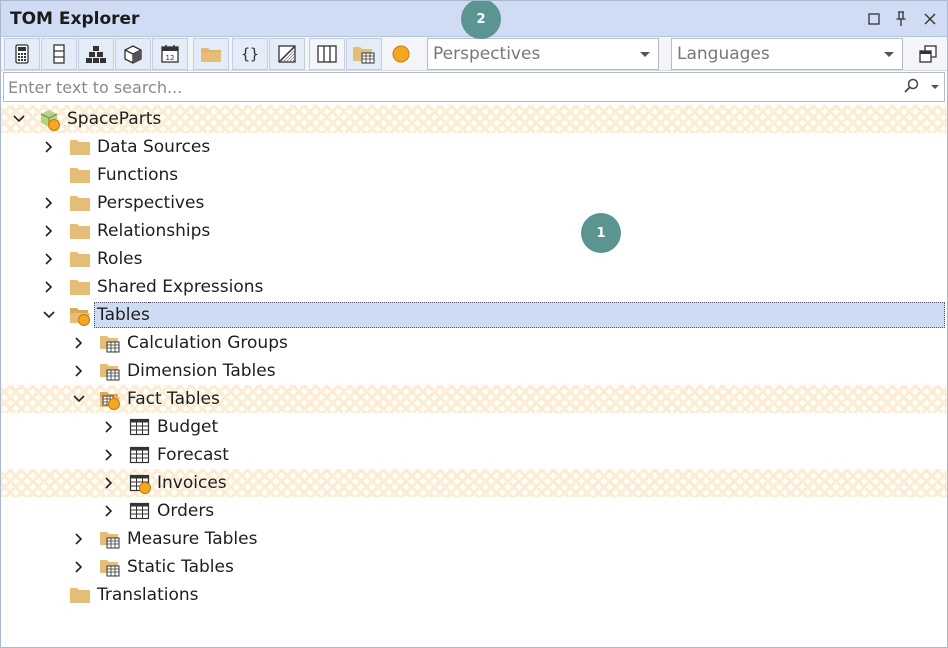 The height and width of the screenshot is (648, 948). I want to click on maximize-button, so click(874, 19).